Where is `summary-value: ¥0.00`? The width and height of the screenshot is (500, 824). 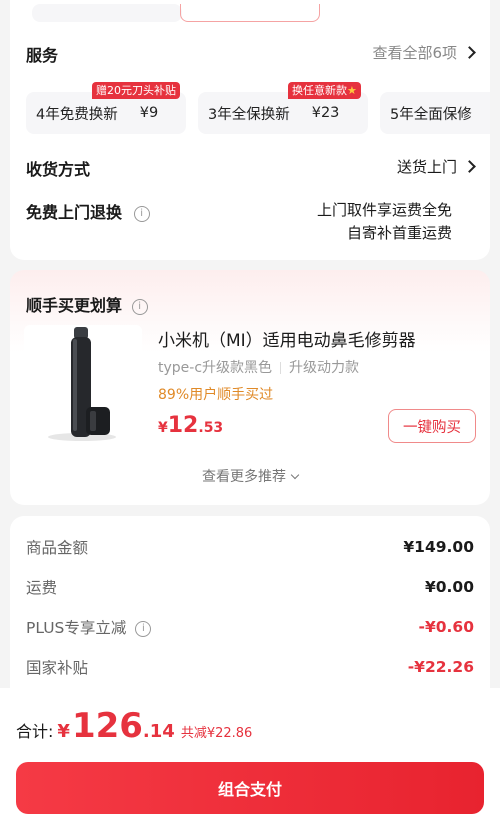
summary-value: ¥0.00 is located at coordinates (449, 587).